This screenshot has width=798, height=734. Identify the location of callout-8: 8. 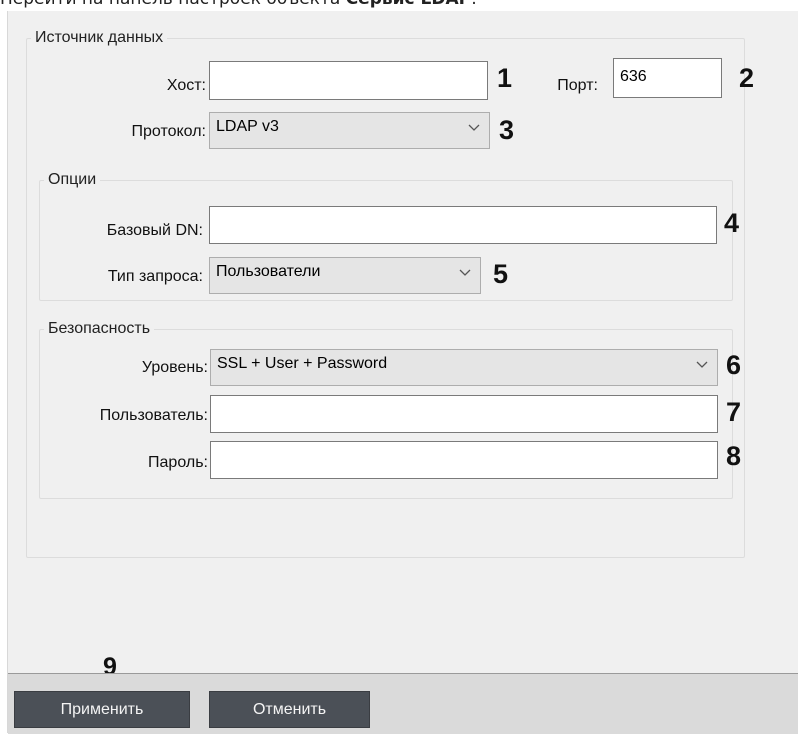
(734, 456).